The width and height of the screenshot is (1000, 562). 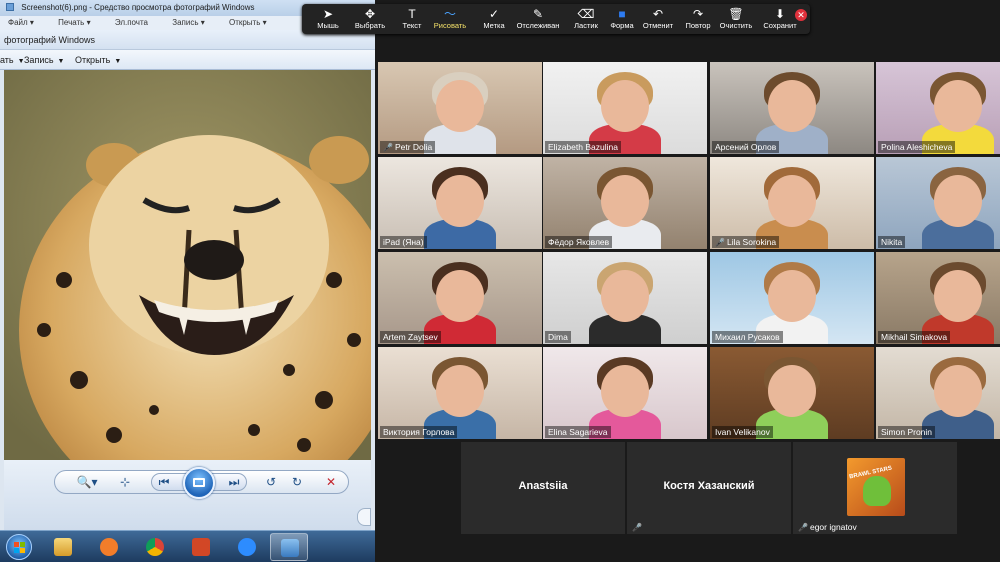 I want to click on participant-video-tile: Ivan Velikanov, so click(x=792, y=393).